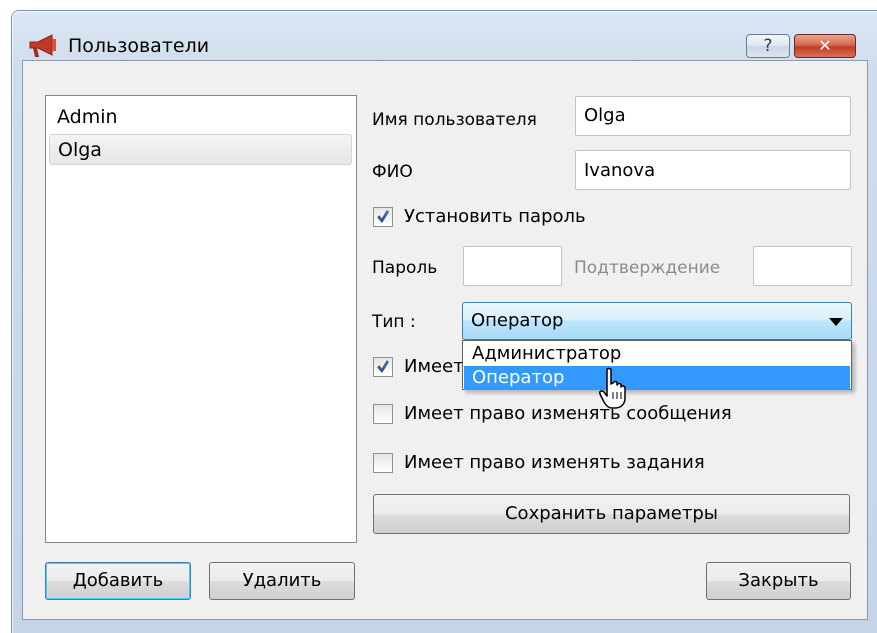  Describe the element at coordinates (139, 46) in the screenshot. I see `window-title: Пользователи` at that location.